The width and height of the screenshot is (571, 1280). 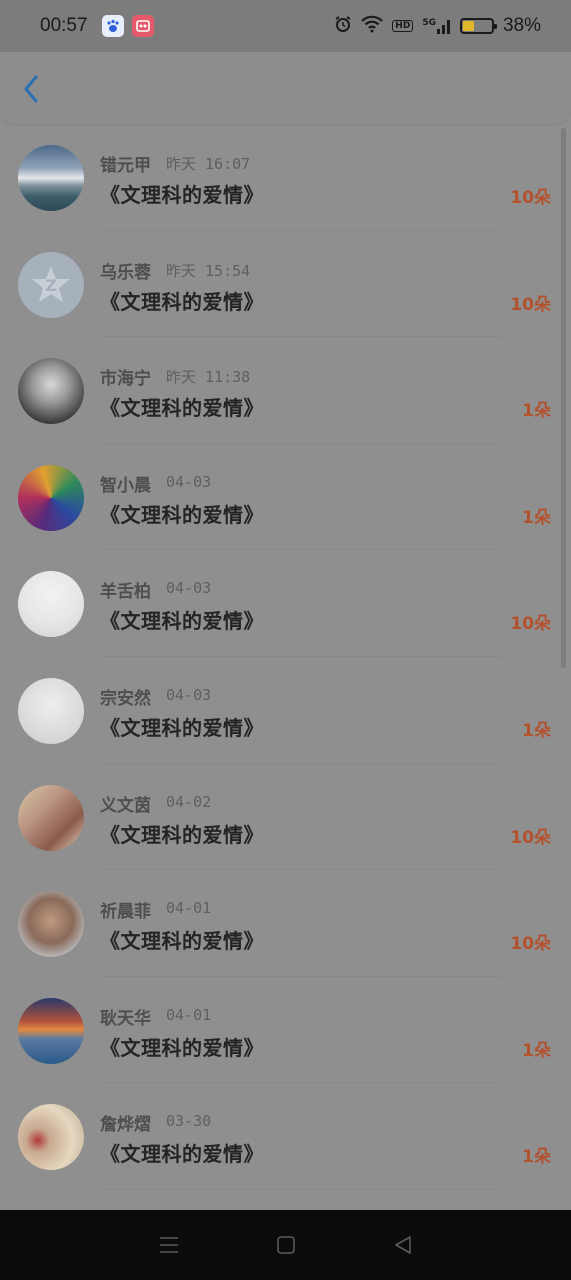 I want to click on user-name: 智小晨, so click(x=125, y=485).